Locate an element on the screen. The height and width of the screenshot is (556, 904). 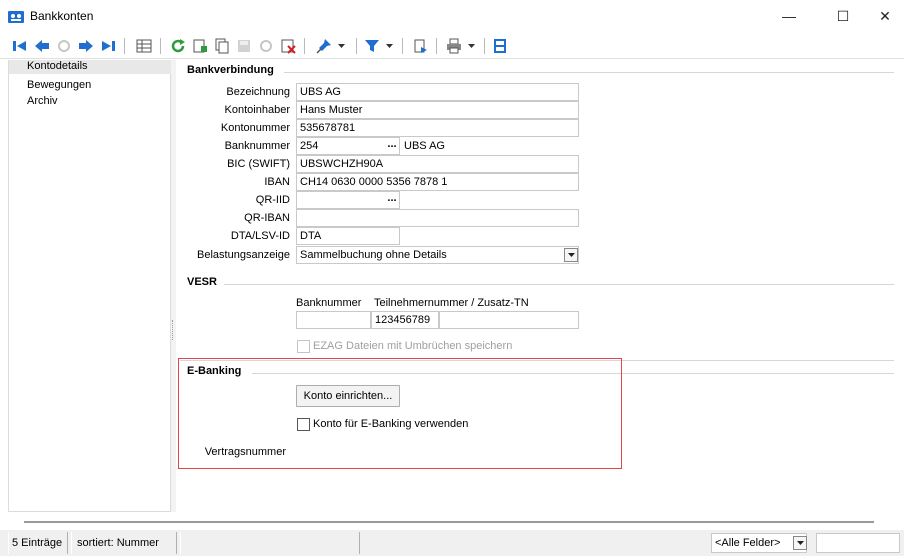
vesr-banknummer-header: Banknummer is located at coordinates (329, 303).